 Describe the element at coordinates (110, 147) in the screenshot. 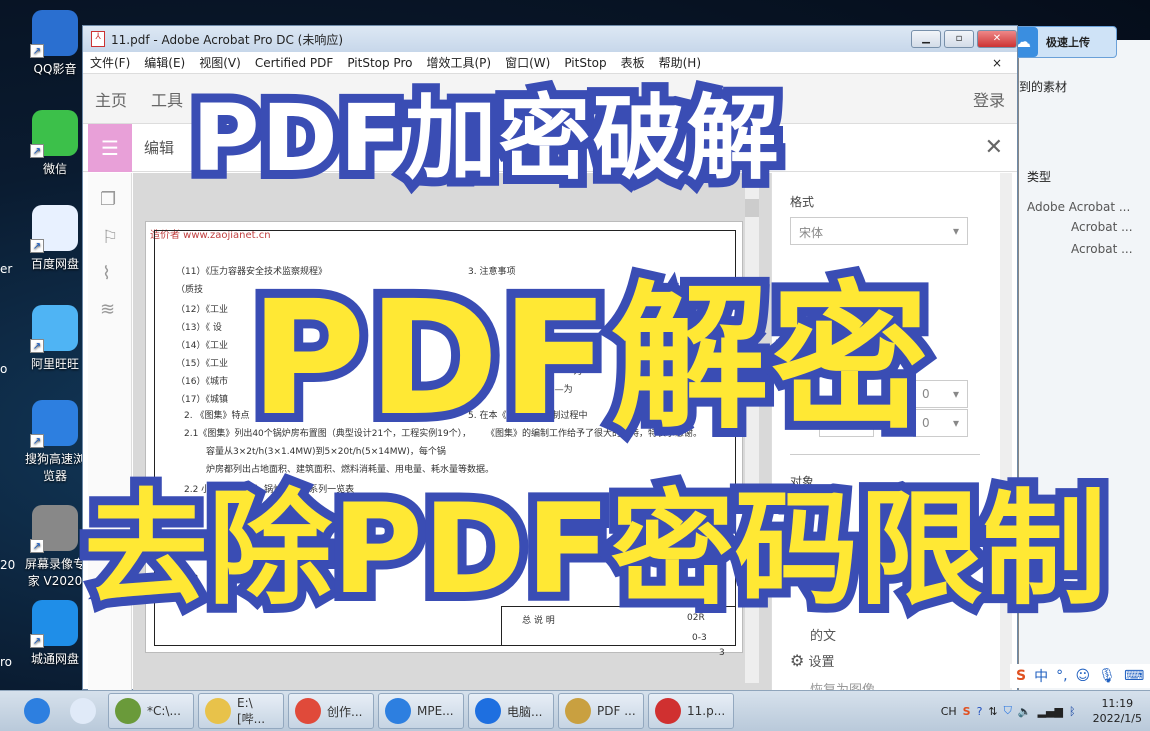

I see `edit-tool-icon: ☰` at that location.